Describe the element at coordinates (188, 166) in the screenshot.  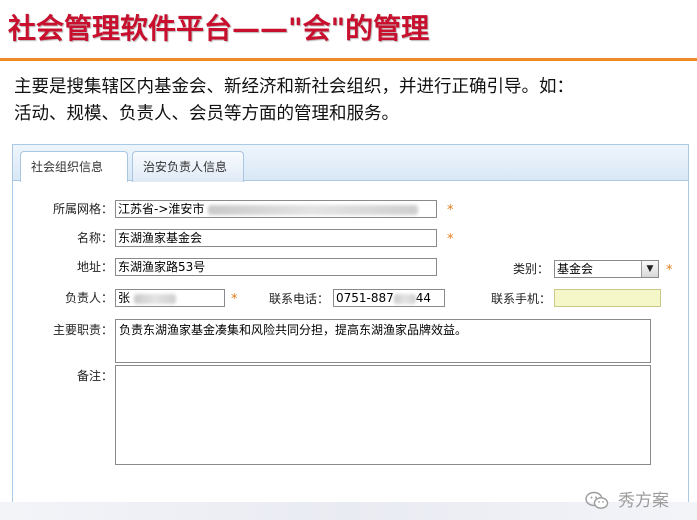
I see `tab-security-contact-info: 治安负责人信息` at that location.